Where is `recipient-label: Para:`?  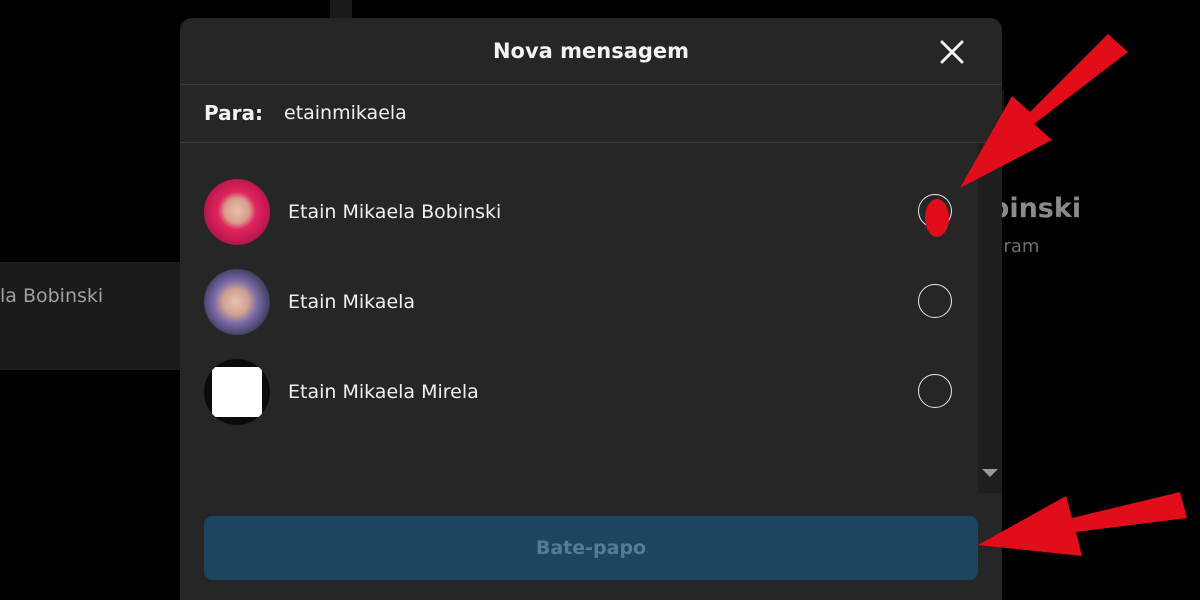 recipient-label: Para: is located at coordinates (233, 113).